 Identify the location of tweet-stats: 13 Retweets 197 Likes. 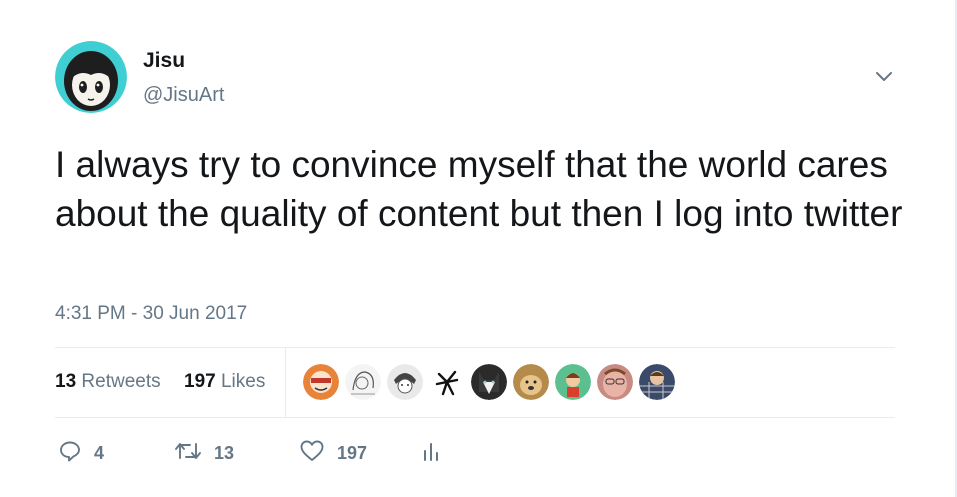
(475, 382).